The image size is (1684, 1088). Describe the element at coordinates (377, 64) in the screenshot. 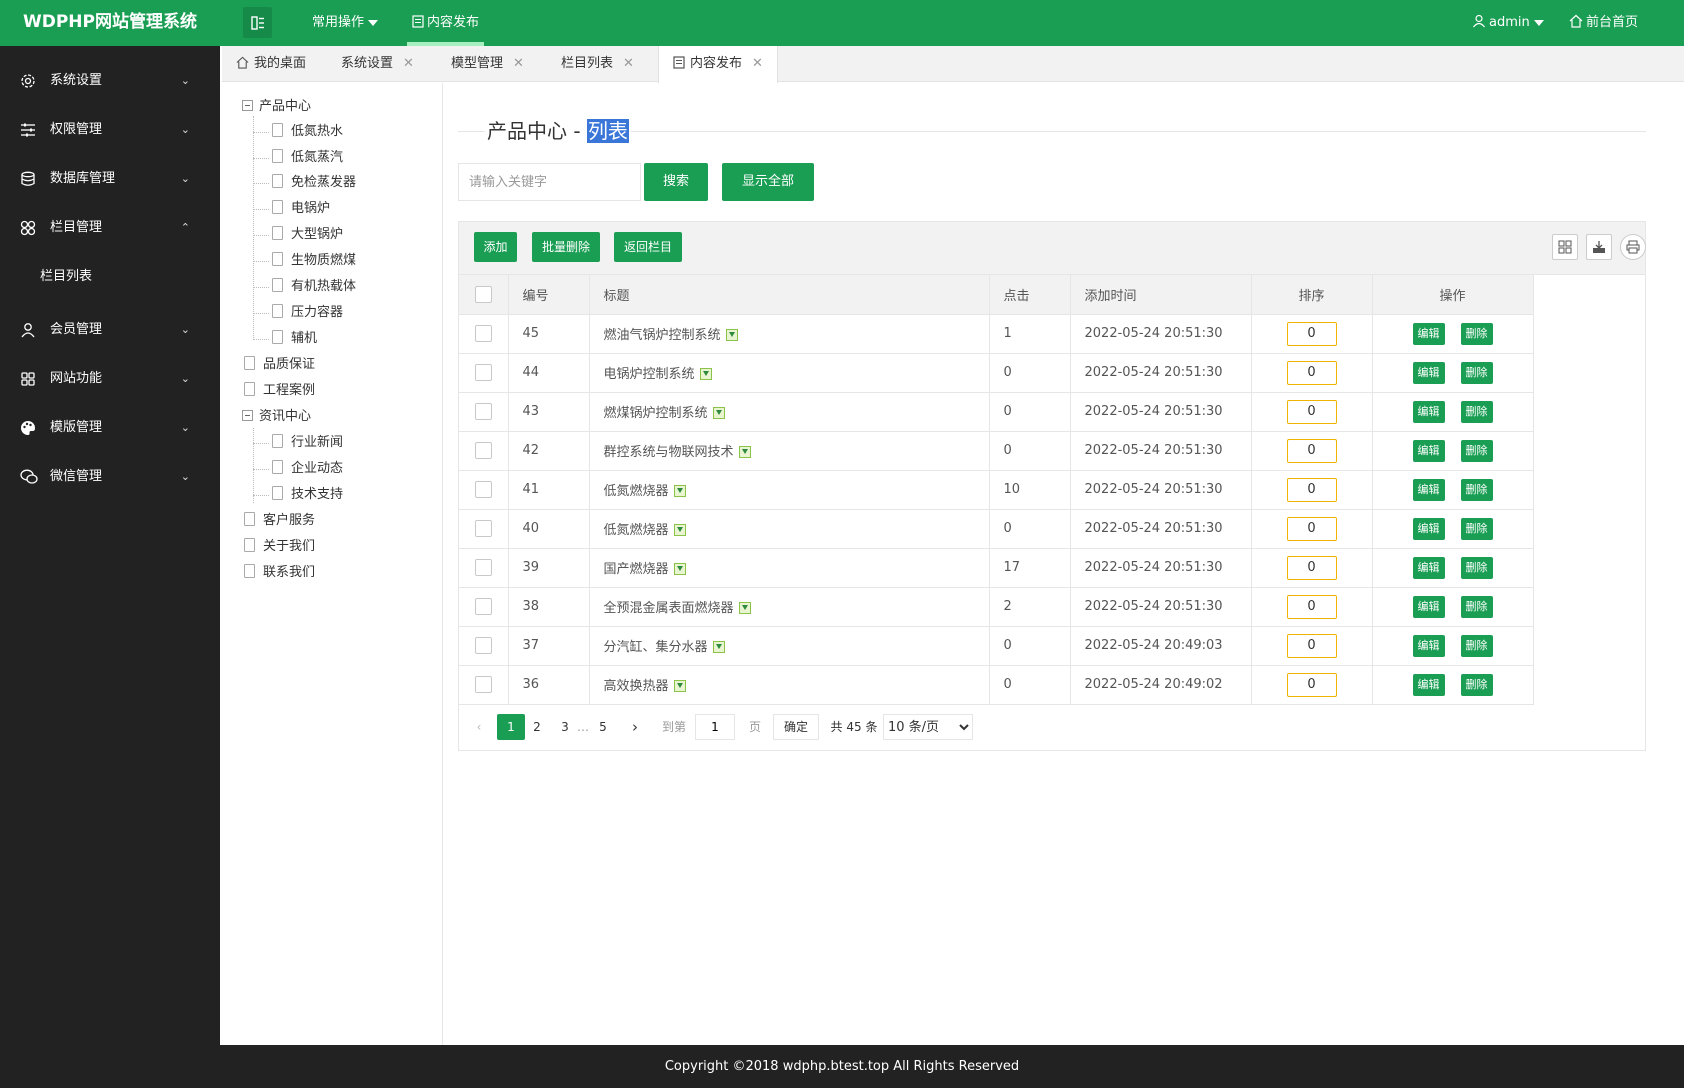

I see `tab-system-settings: 系统设置 ✕` at that location.